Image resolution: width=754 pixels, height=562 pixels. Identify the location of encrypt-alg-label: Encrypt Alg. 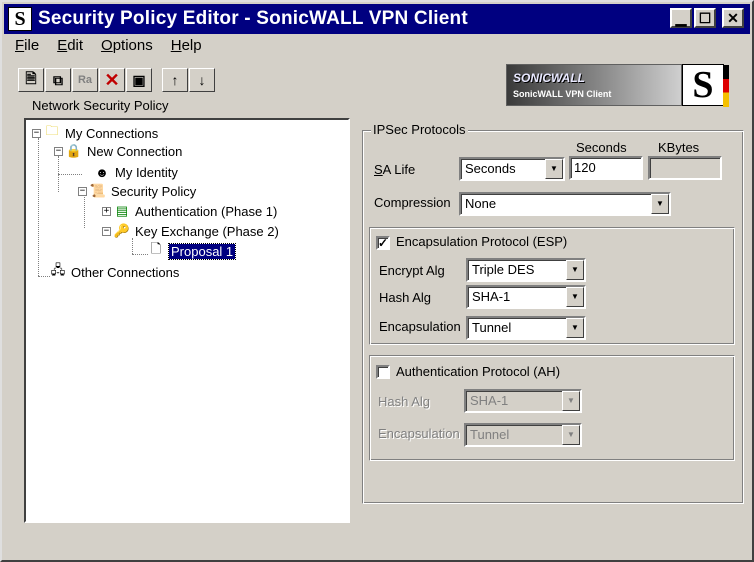
(412, 270).